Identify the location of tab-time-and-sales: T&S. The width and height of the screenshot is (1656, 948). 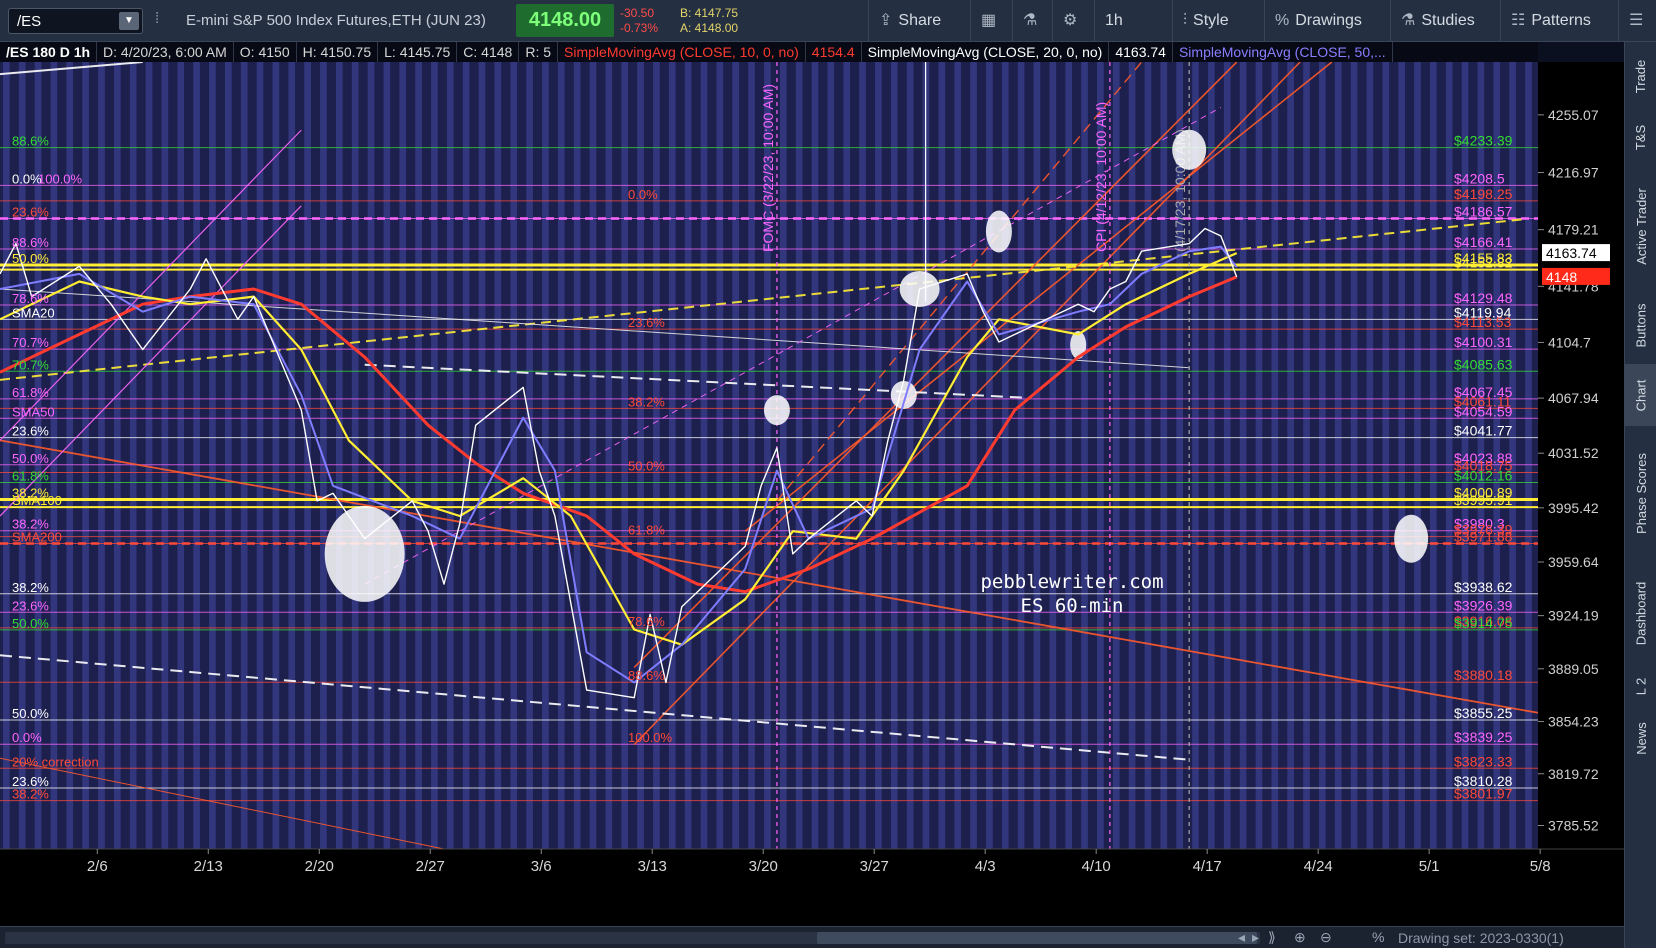
(1640, 137).